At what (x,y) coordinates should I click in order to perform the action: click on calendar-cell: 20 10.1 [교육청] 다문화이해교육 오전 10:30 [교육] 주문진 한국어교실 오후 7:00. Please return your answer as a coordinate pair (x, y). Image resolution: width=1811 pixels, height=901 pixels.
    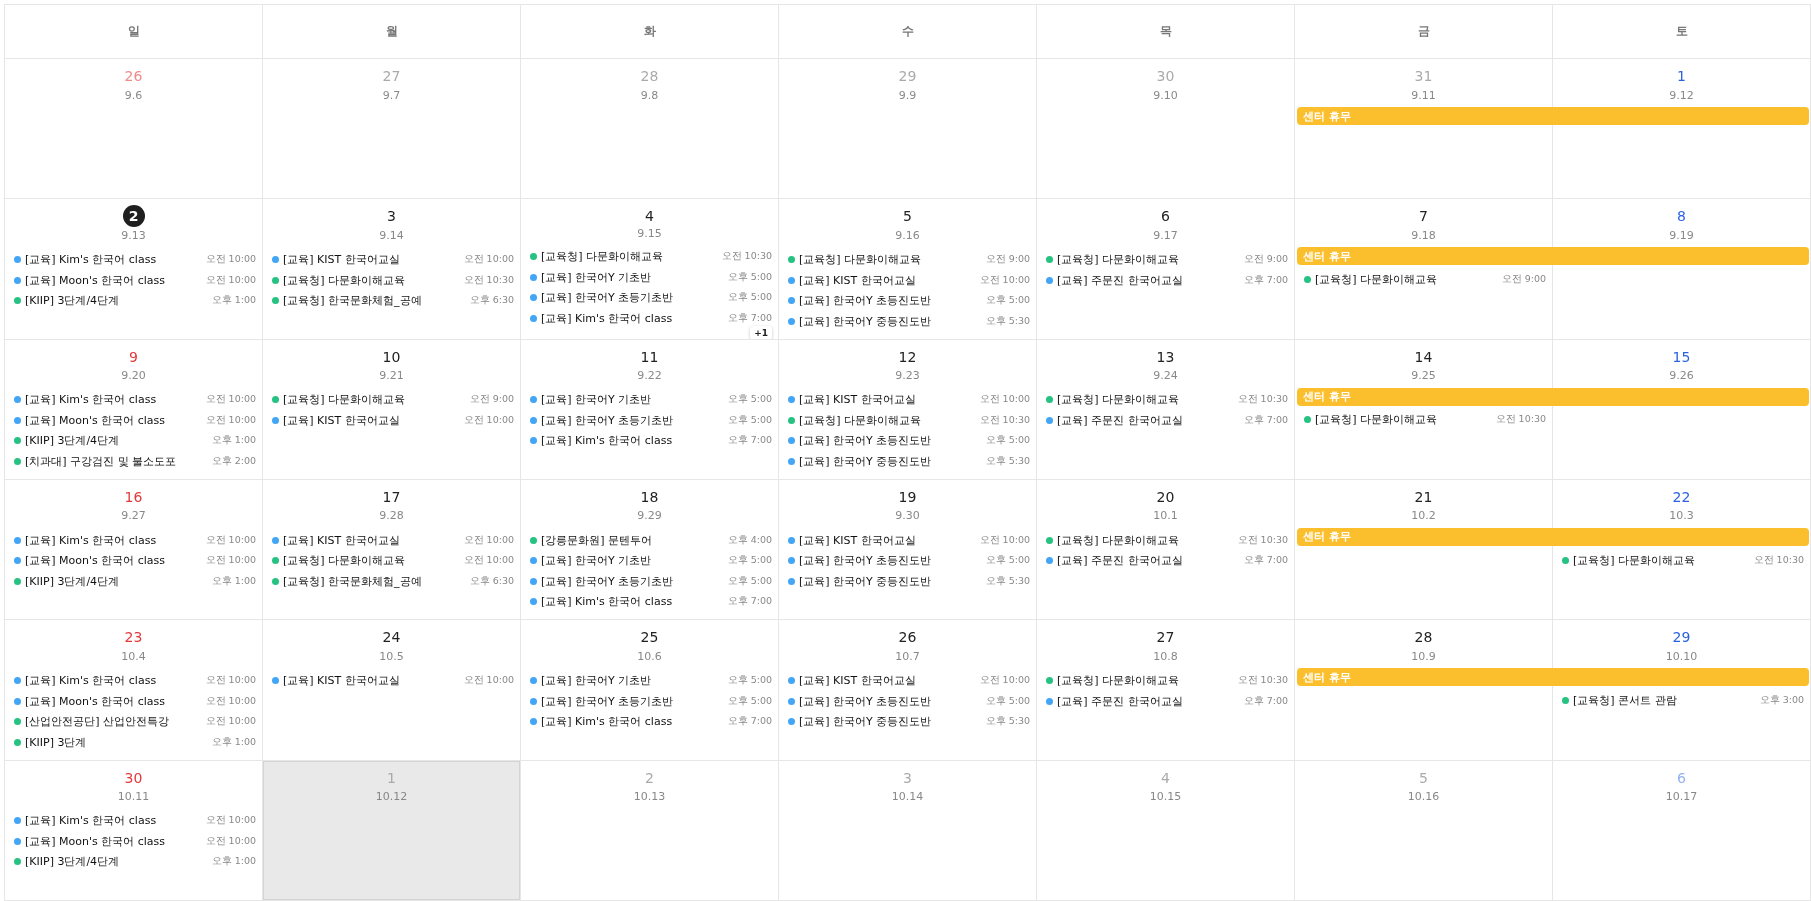
    Looking at the image, I should click on (1166, 550).